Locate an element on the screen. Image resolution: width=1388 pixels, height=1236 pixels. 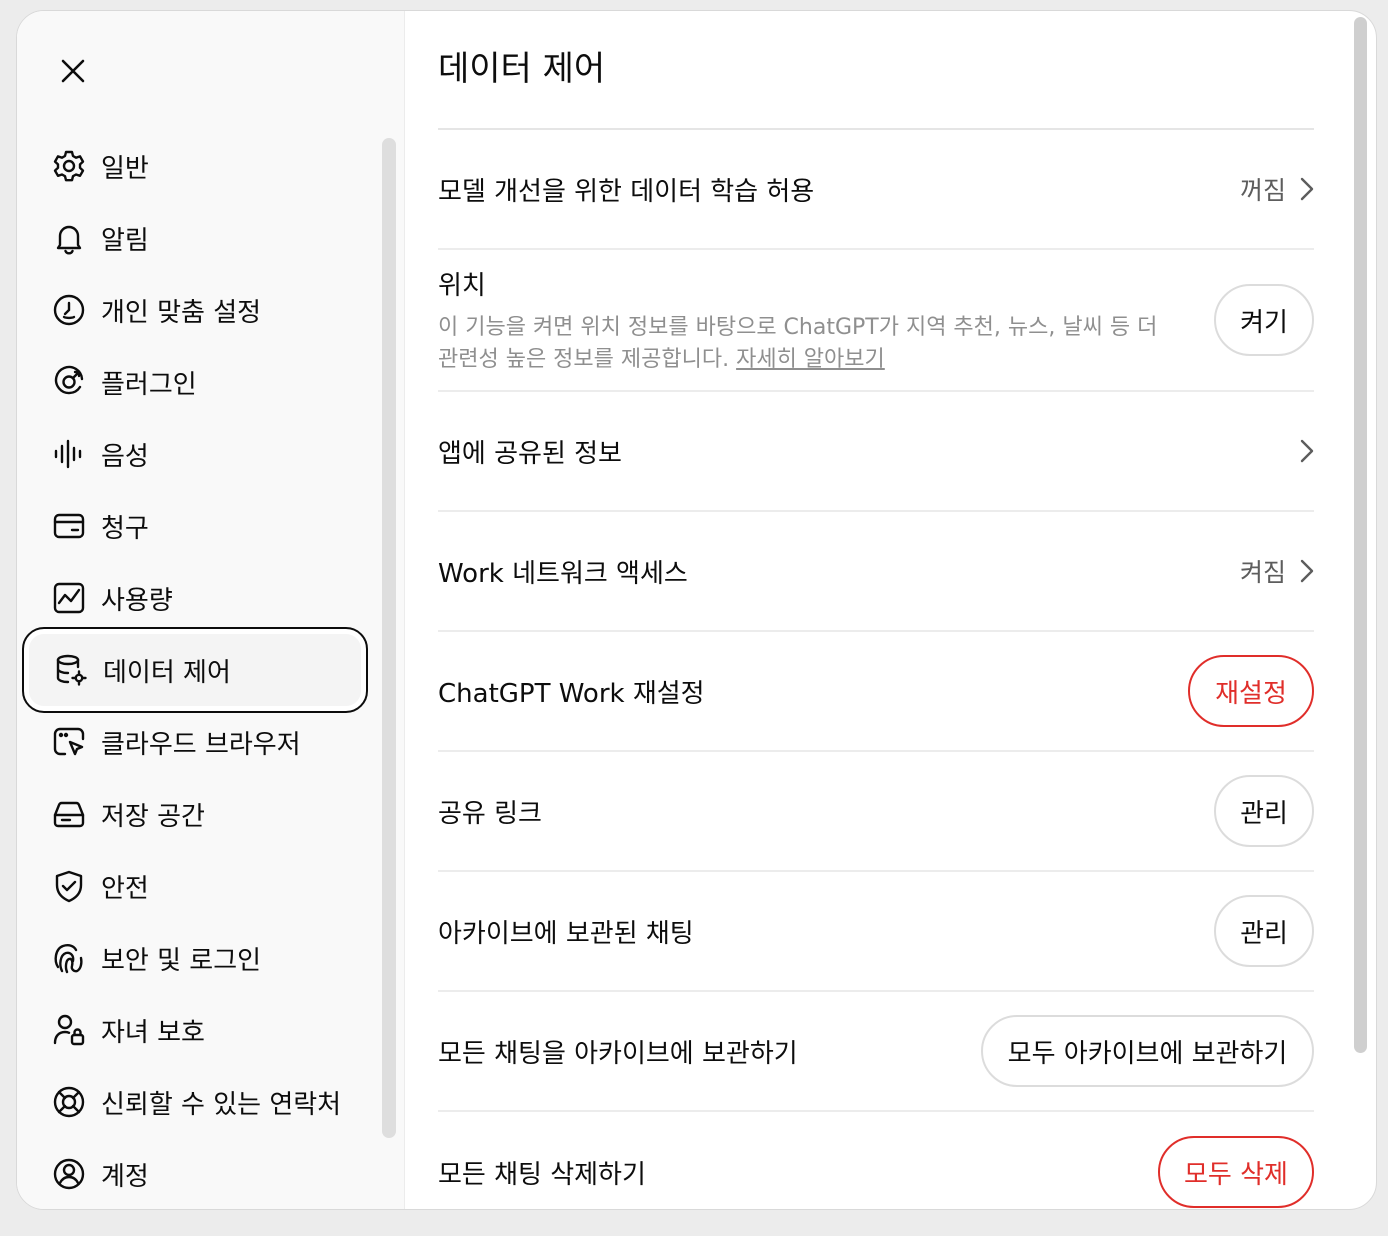
sidebar-item-label: 안전 is located at coordinates (125, 888).